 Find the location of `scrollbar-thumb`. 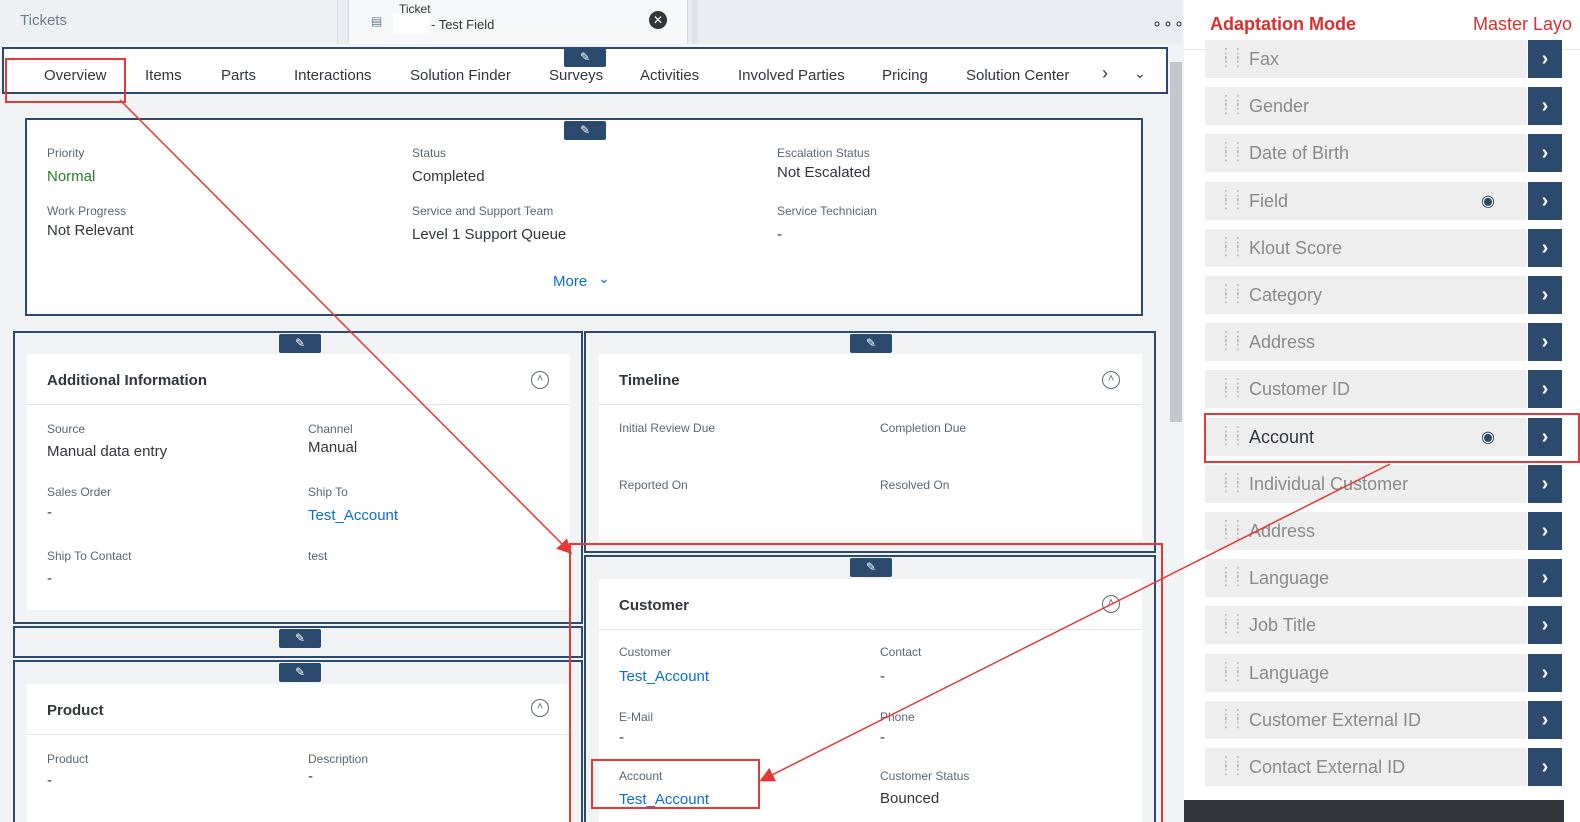

scrollbar-thumb is located at coordinates (1176, 242).